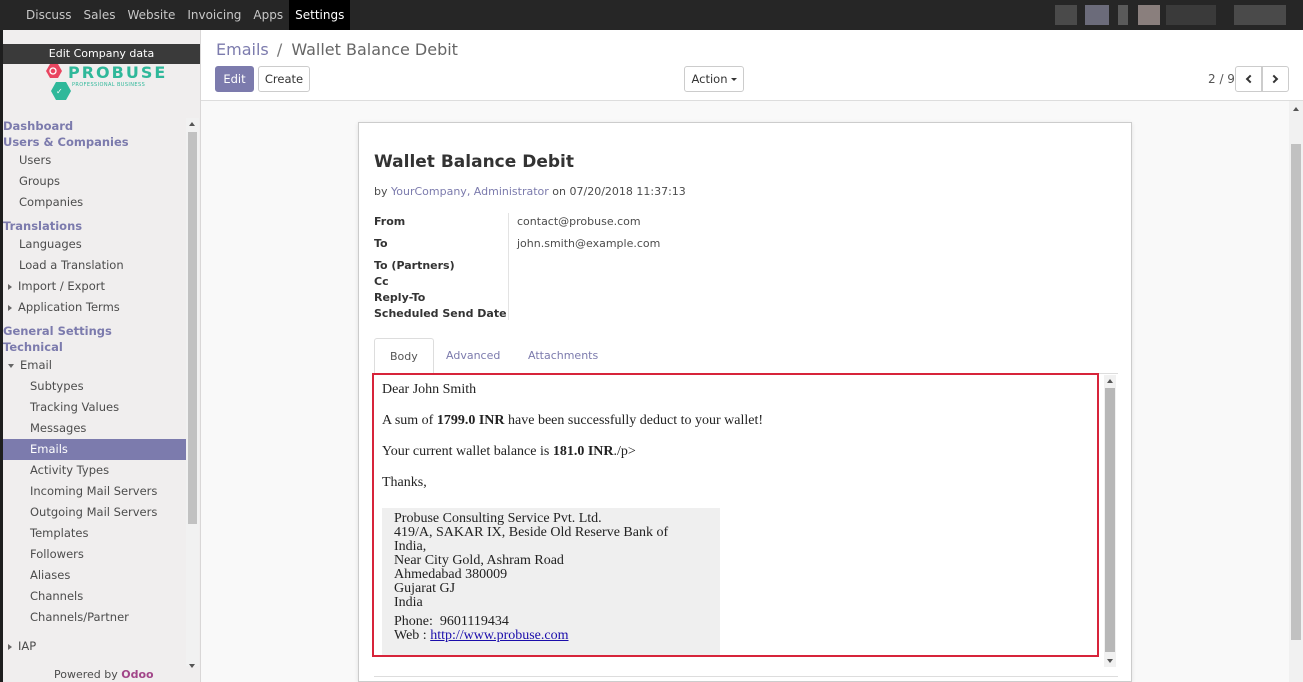 The width and height of the screenshot is (1303, 682). What do you see at coordinates (408, 602) in the screenshot?
I see `signature-country: India` at bounding box center [408, 602].